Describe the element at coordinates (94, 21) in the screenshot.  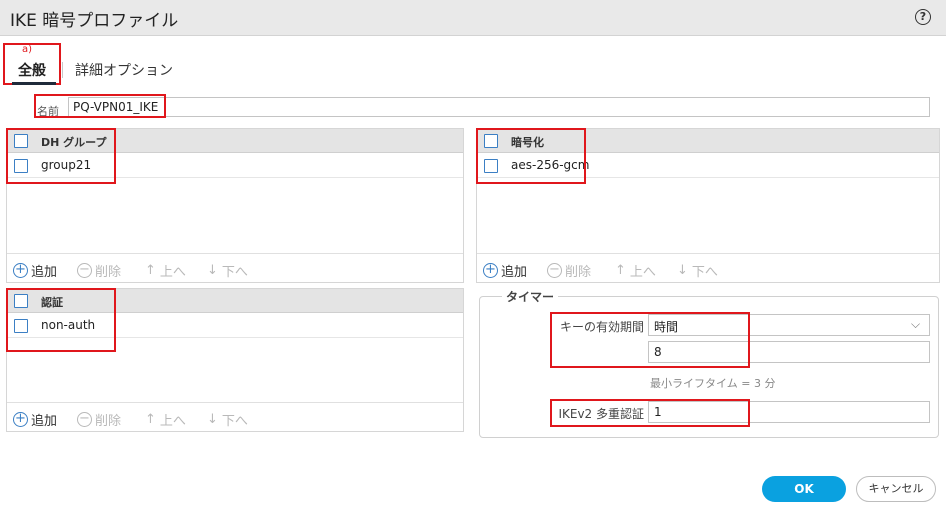
I see `dialog-title: IKE 暗号プロファイル` at that location.